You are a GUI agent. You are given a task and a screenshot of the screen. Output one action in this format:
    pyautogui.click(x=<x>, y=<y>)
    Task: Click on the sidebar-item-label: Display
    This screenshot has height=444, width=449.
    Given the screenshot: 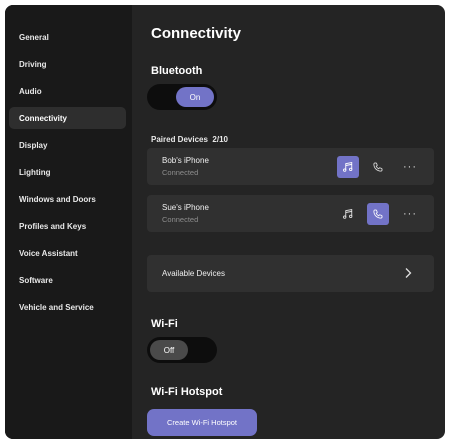 What is the action you would take?
    pyautogui.click(x=33, y=145)
    